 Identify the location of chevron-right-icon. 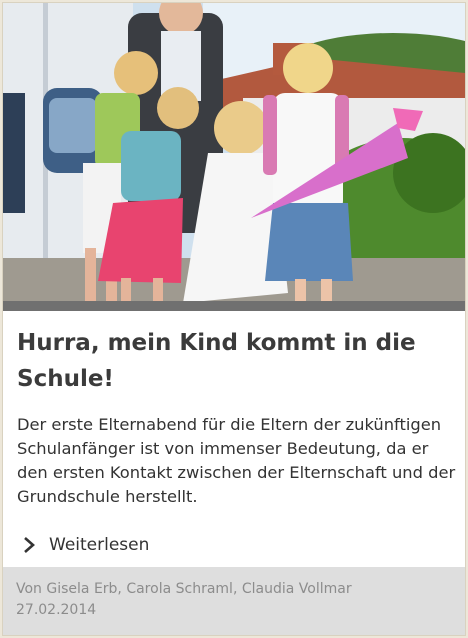
(29, 545).